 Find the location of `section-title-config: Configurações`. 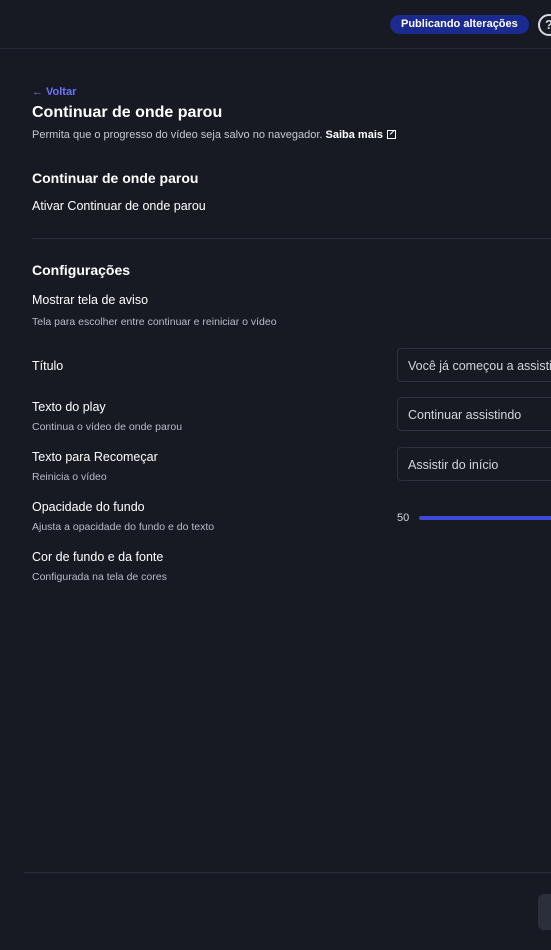

section-title-config: Configurações is located at coordinates (81, 270).